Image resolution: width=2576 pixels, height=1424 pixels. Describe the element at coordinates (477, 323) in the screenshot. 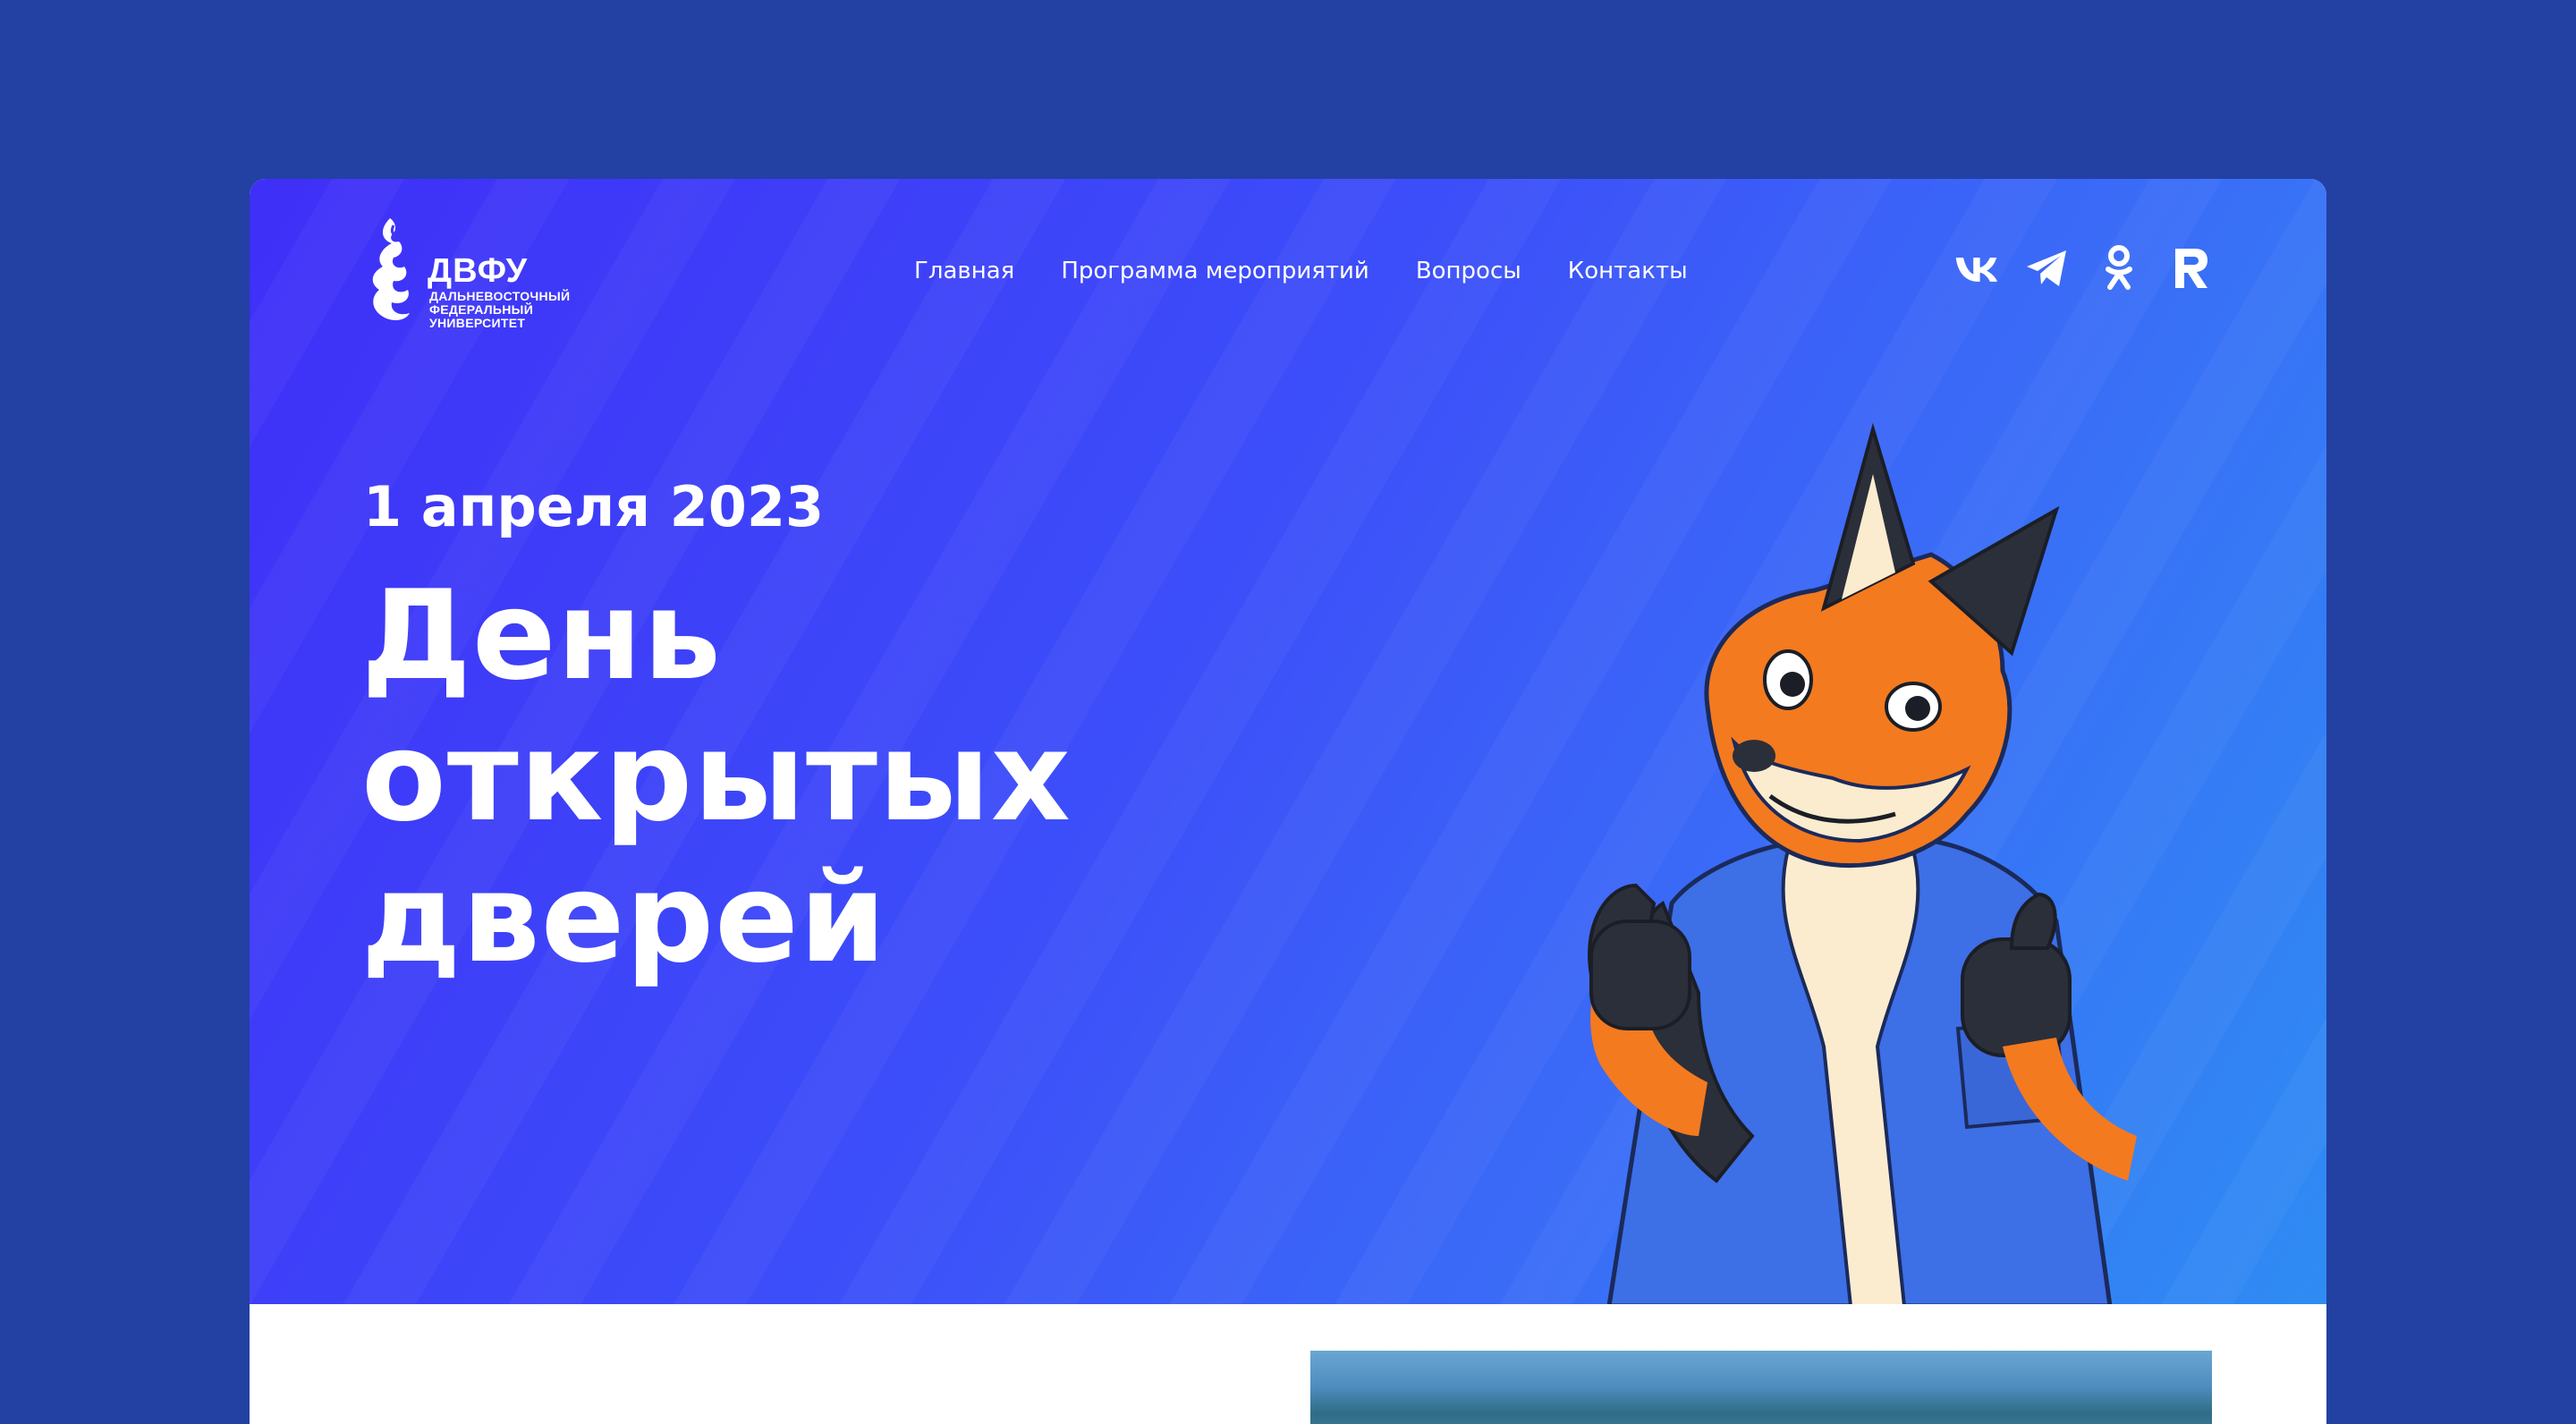

I see `logo-subtitle-line: УНИВЕРСИТЕТ` at that location.